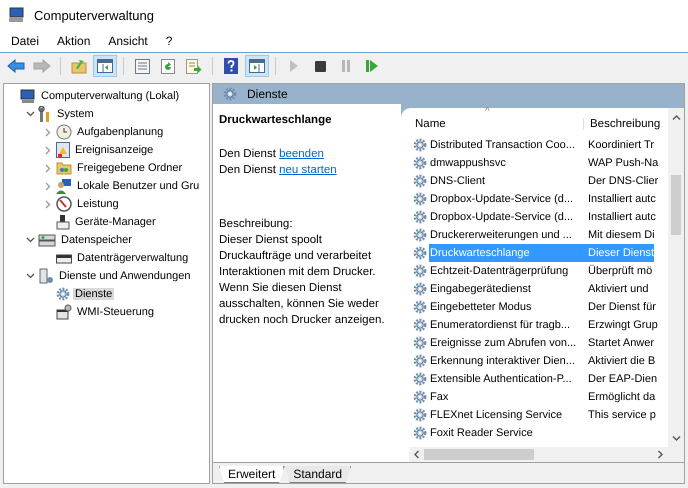 The height and width of the screenshot is (488, 688). What do you see at coordinates (620, 343) in the screenshot?
I see `description-cell-text: Startet Anwer` at bounding box center [620, 343].